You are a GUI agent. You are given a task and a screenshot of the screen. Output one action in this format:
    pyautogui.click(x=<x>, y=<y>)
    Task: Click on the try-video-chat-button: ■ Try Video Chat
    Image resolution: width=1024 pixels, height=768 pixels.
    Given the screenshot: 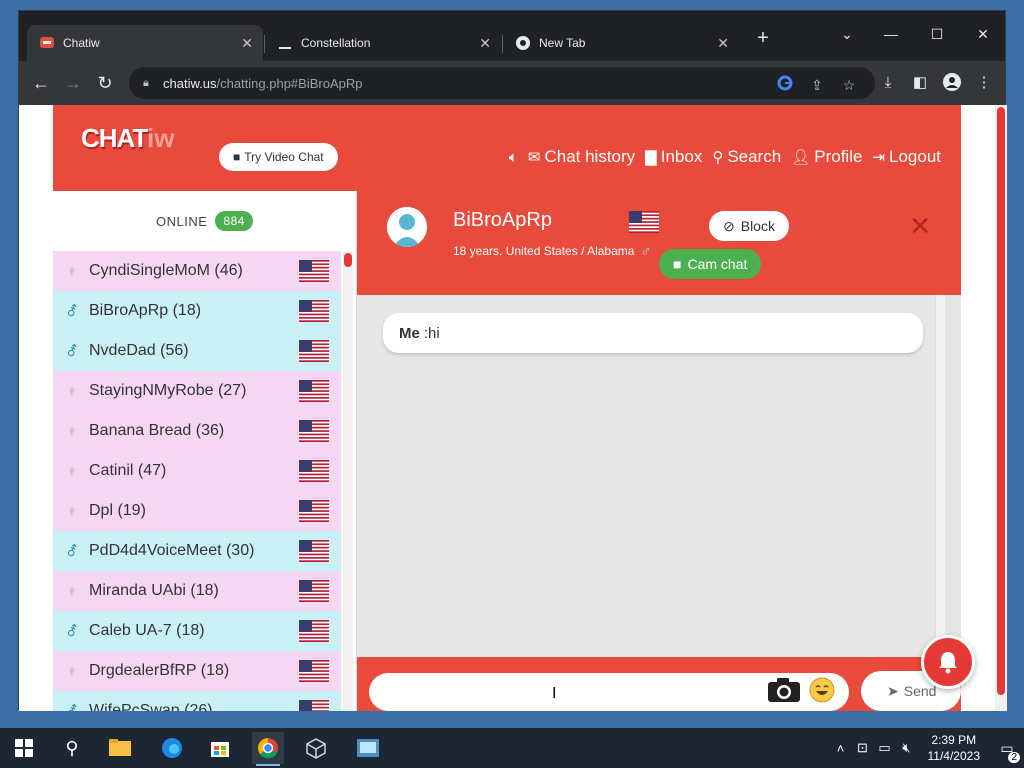 What is the action you would take?
    pyautogui.click(x=278, y=157)
    